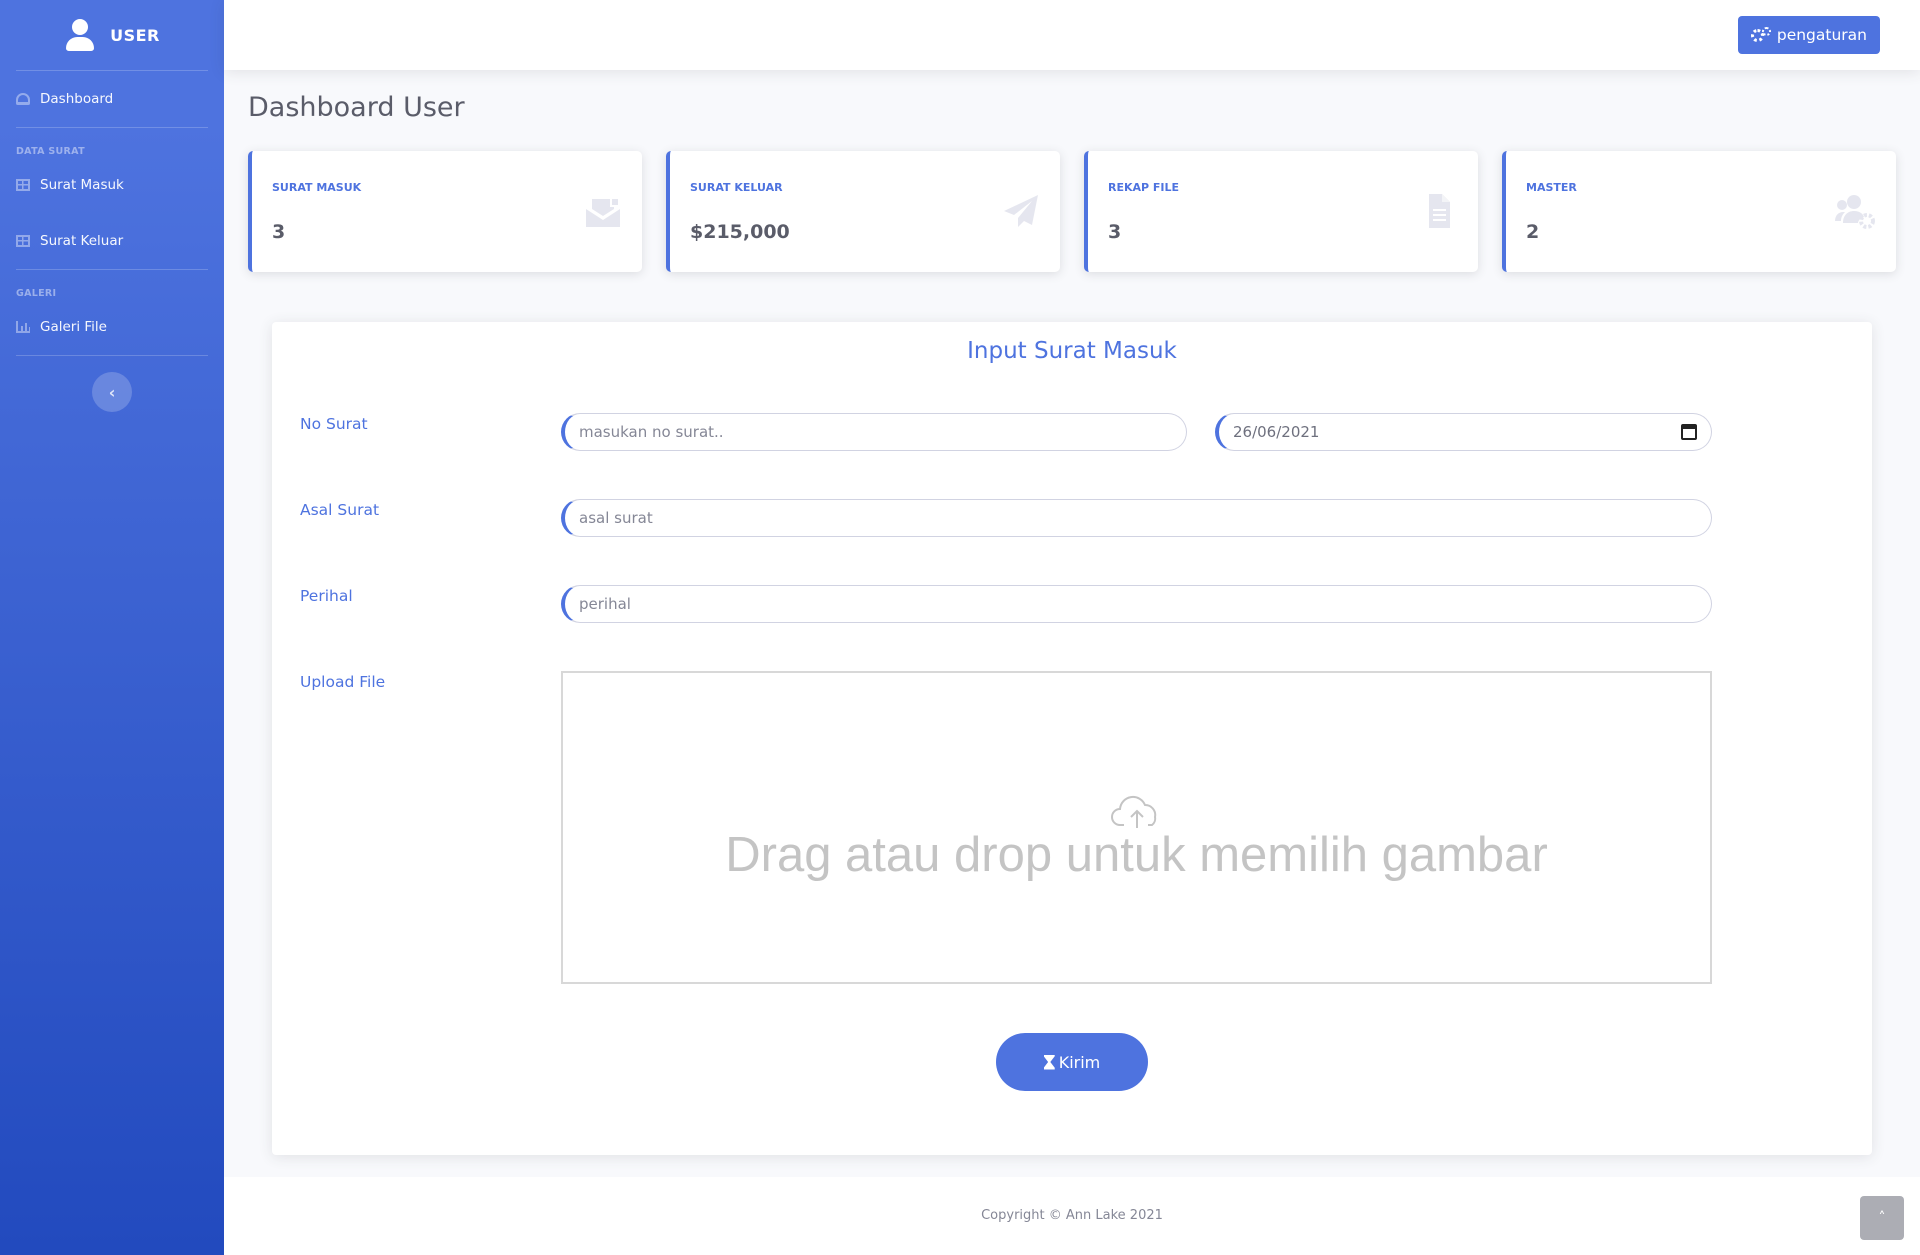 The height and width of the screenshot is (1255, 1920). I want to click on hourglass-icon, so click(1049, 1062).